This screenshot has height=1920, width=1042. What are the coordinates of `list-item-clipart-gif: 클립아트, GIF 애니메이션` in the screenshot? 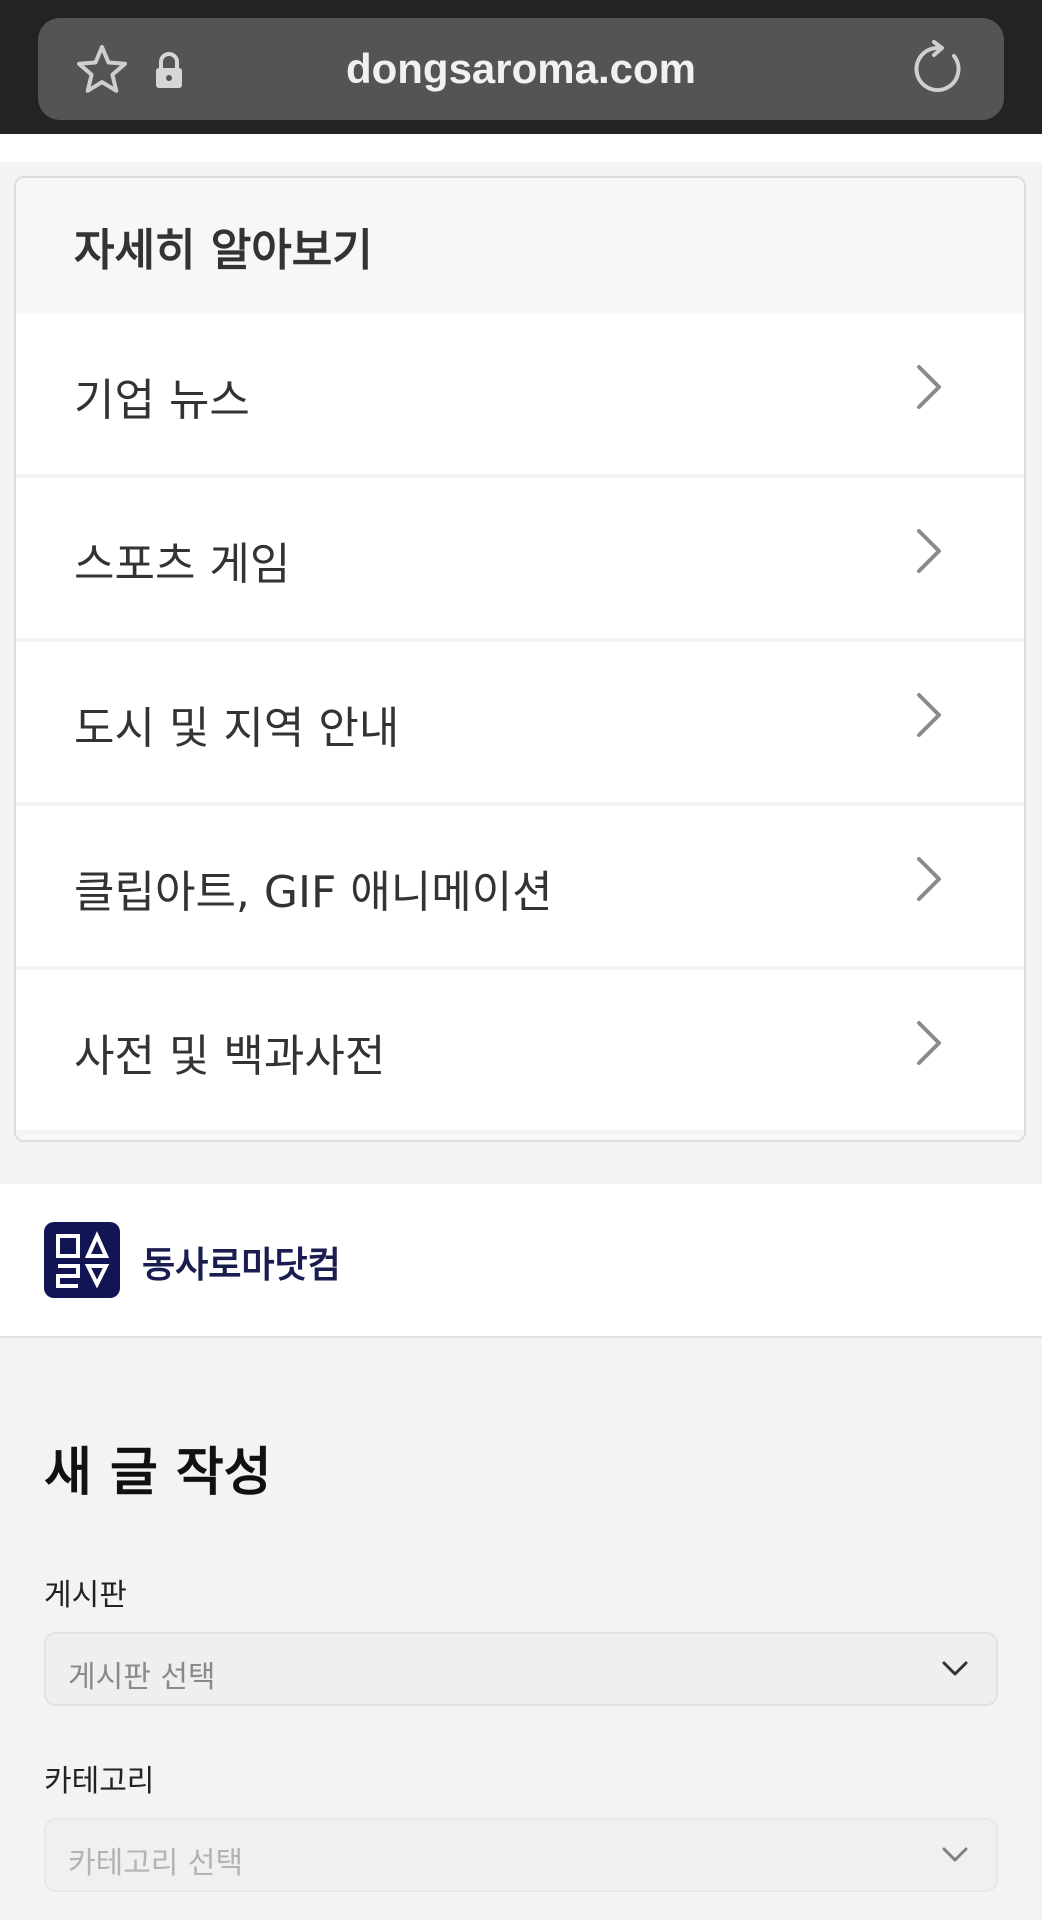 It's located at (520, 888).